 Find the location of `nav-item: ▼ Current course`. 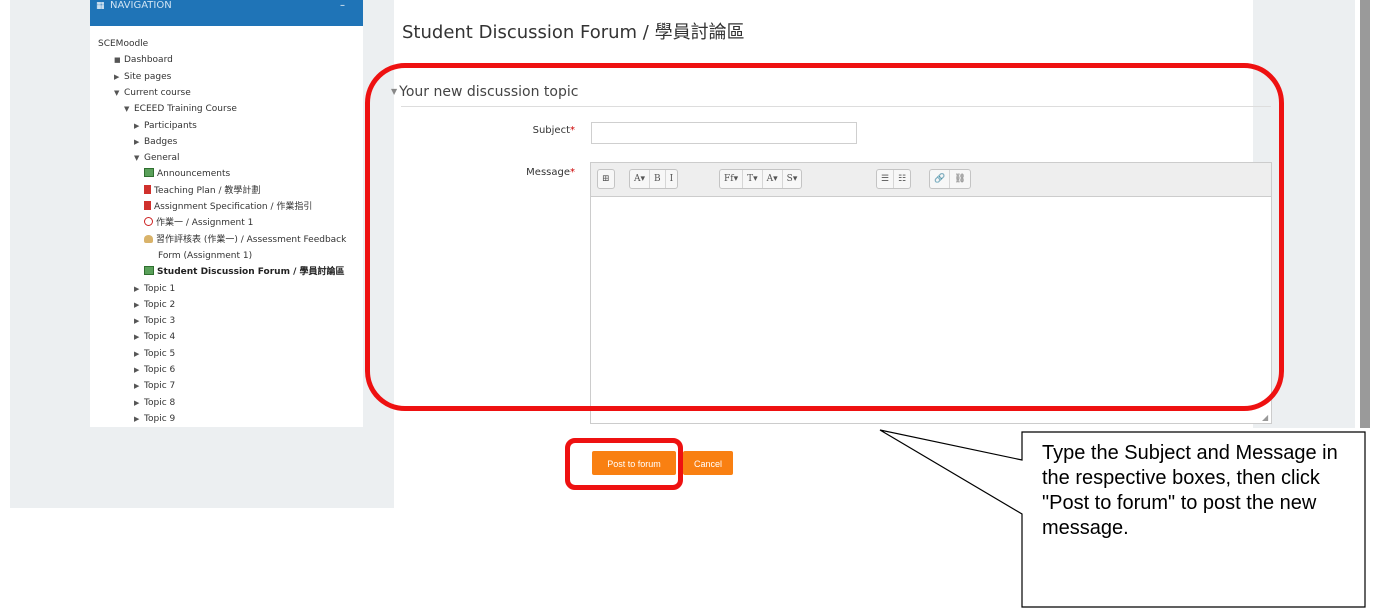

nav-item: ▼ Current course is located at coordinates (152, 93).